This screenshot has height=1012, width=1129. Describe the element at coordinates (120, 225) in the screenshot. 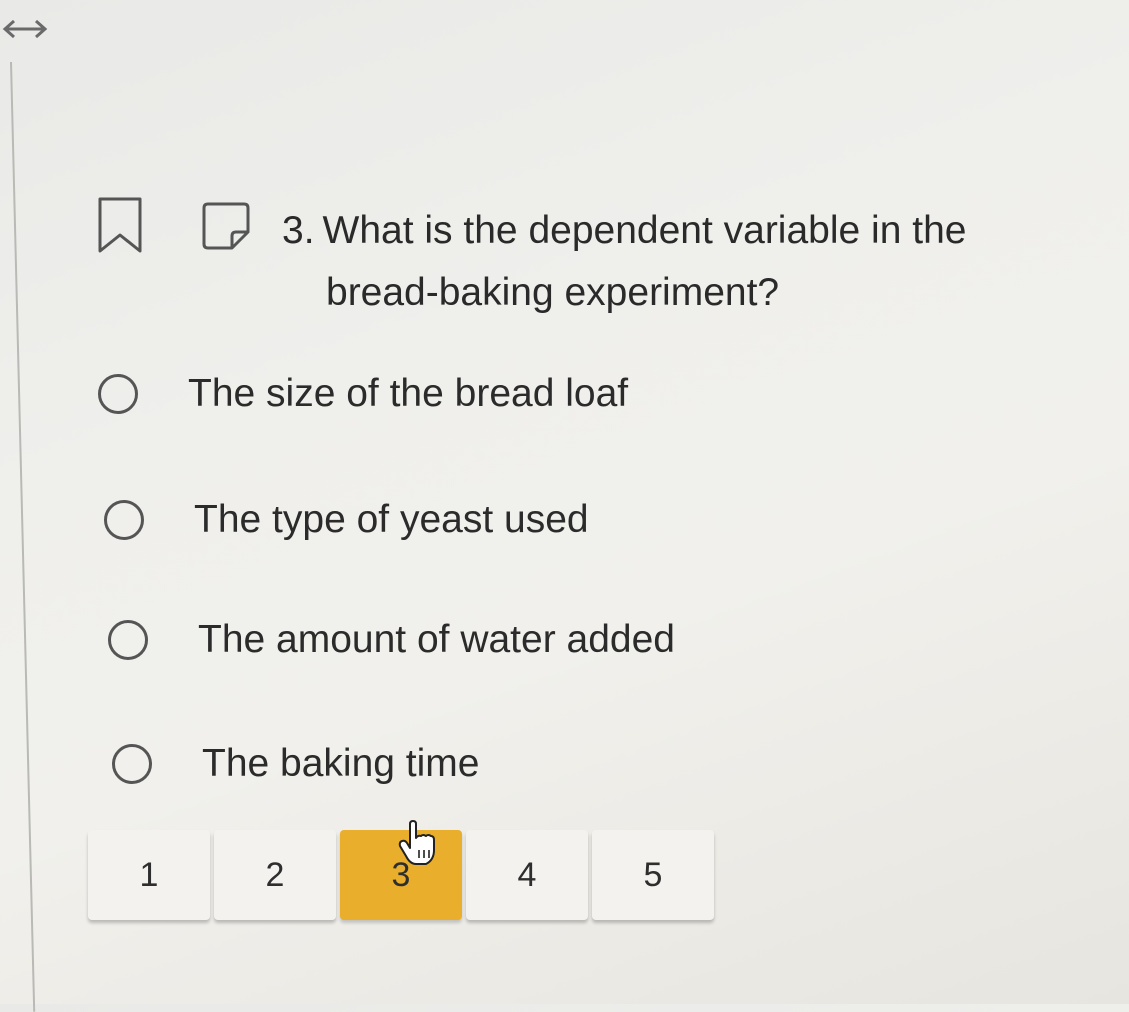

I see `bookmark-icon` at that location.